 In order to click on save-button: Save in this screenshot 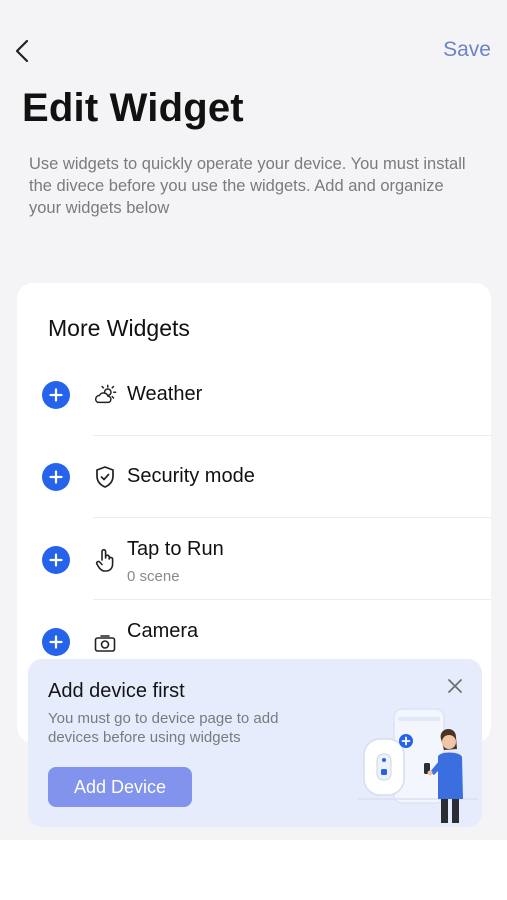, I will do `click(467, 50)`.